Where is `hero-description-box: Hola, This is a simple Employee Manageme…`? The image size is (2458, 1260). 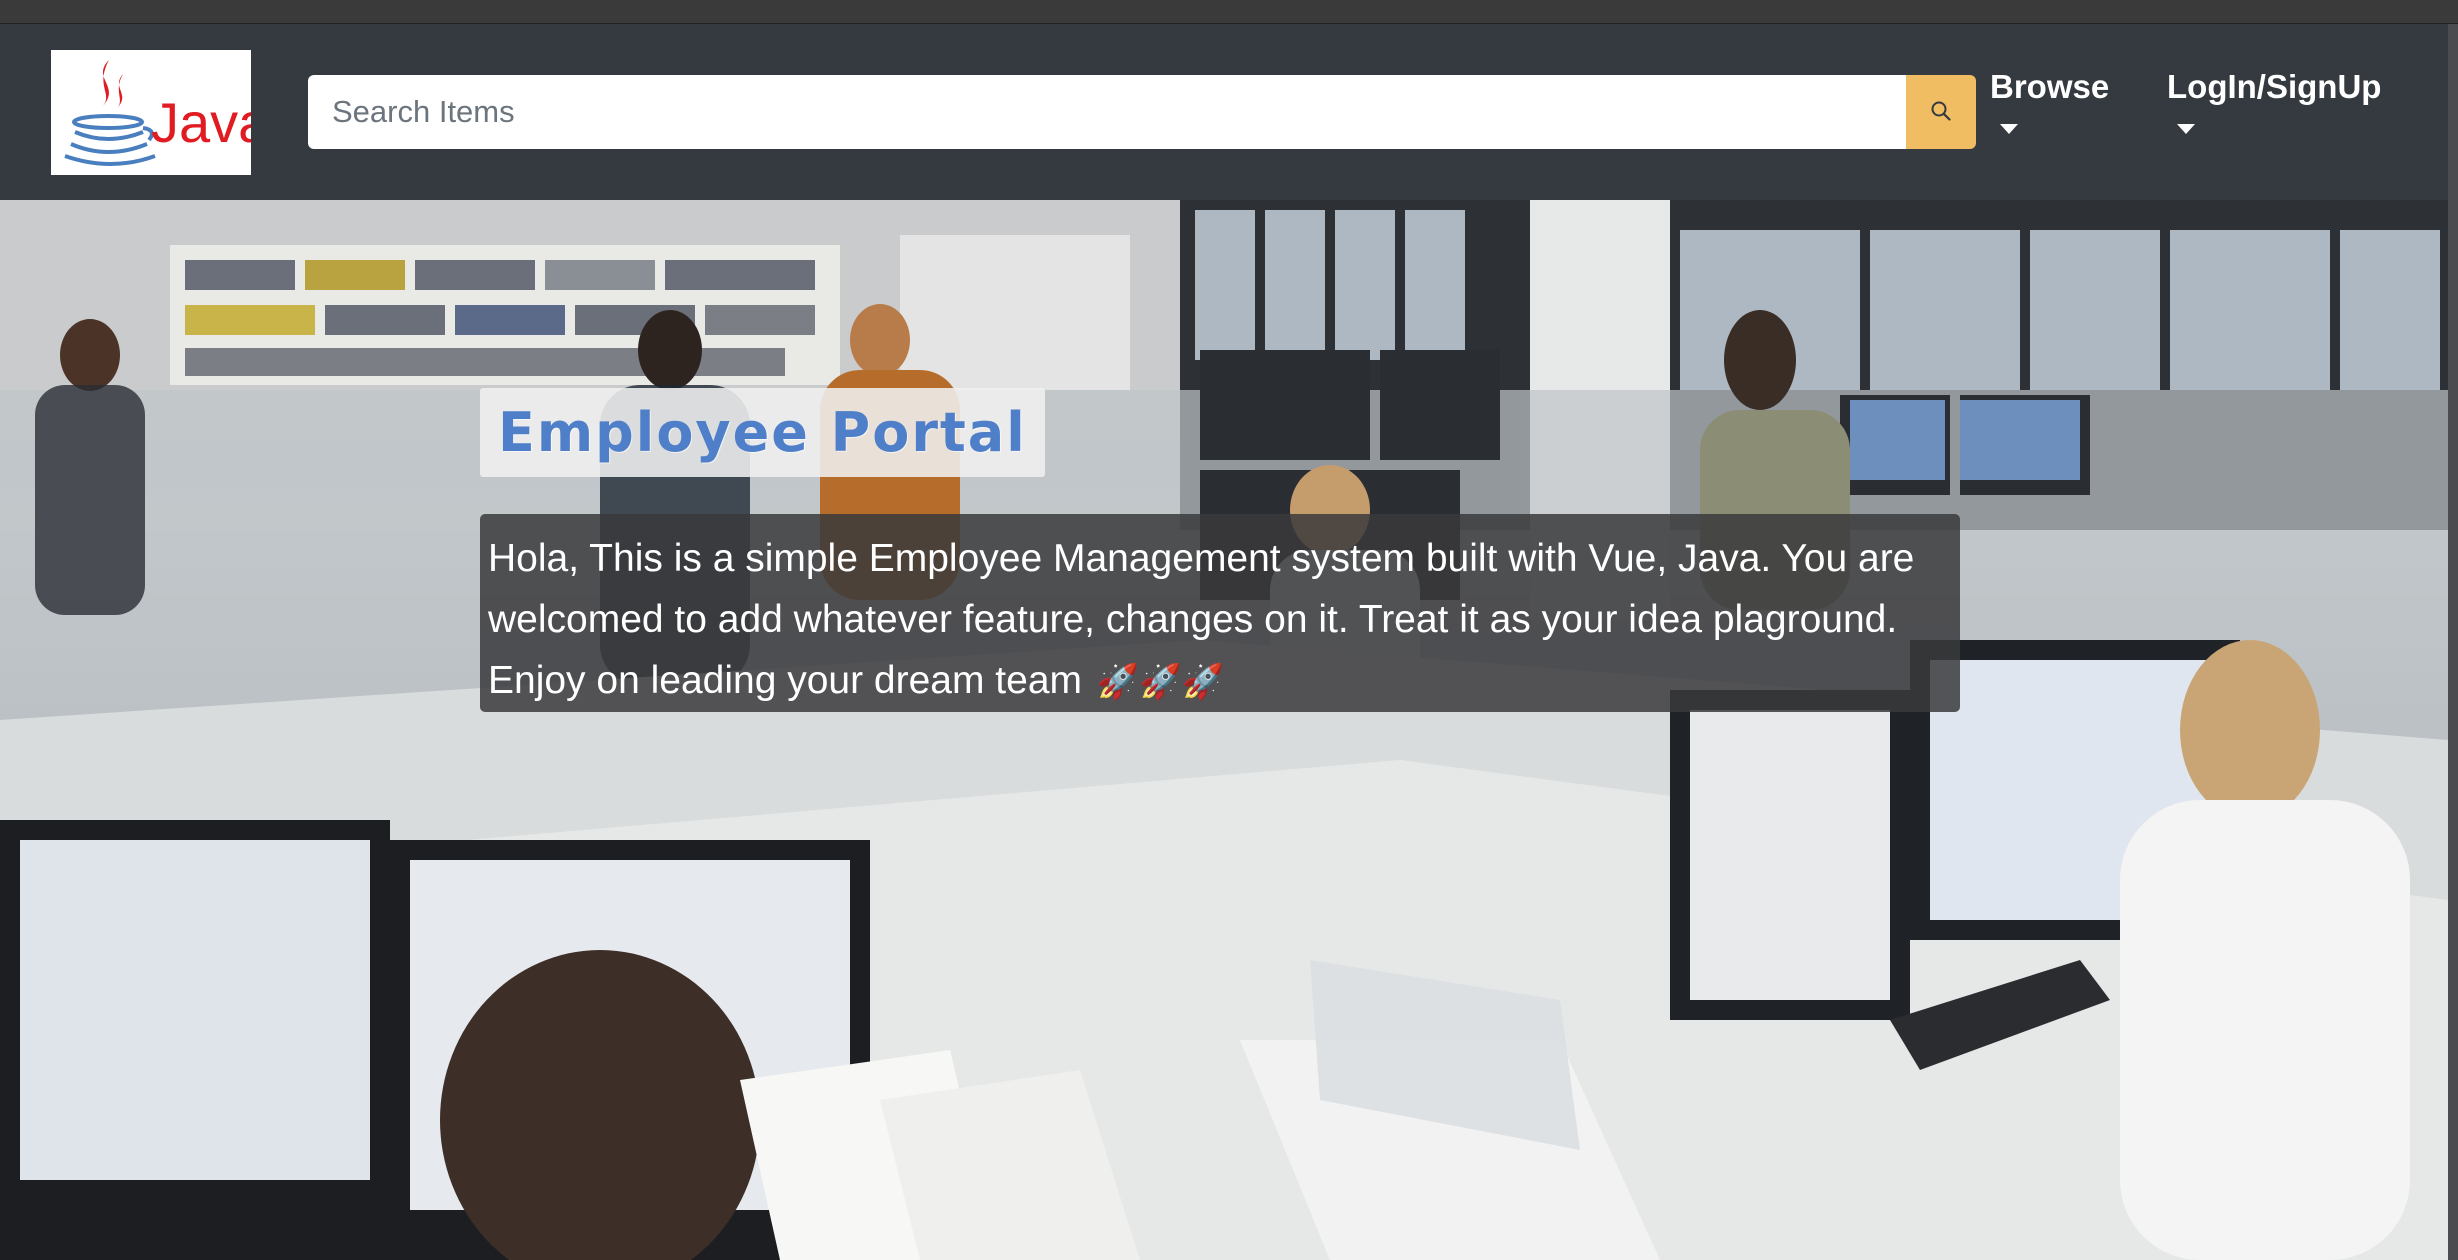
hero-description-box: Hola, This is a simple Employee Manageme… is located at coordinates (1220, 613).